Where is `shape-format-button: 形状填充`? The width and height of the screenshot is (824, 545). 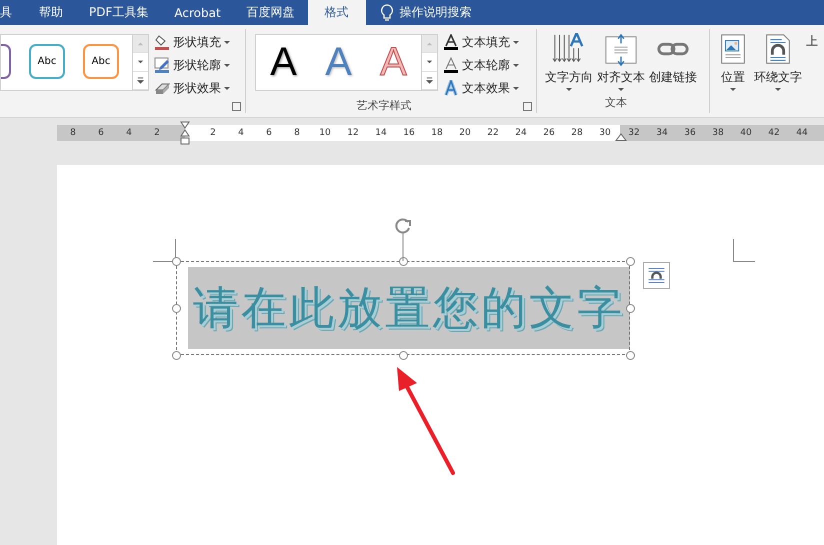 shape-format-button: 形状填充 is located at coordinates (192, 42).